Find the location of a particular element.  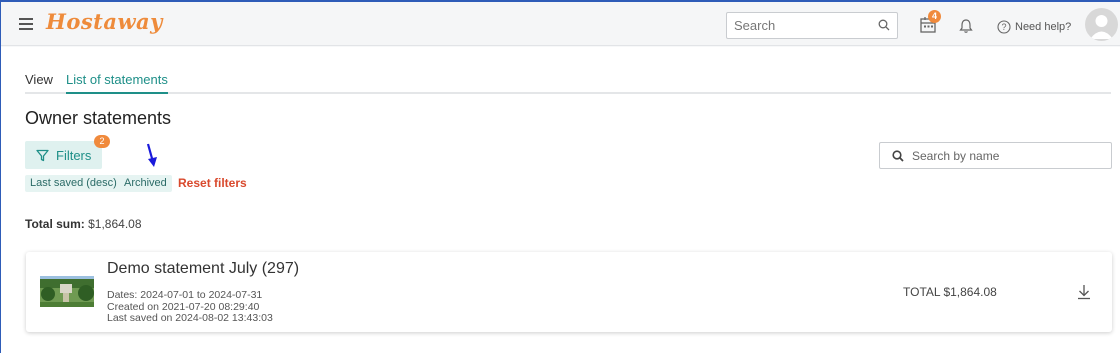

statement-dates: Dates: 2024-07-01 to 2024-07-31 is located at coordinates (185, 295).